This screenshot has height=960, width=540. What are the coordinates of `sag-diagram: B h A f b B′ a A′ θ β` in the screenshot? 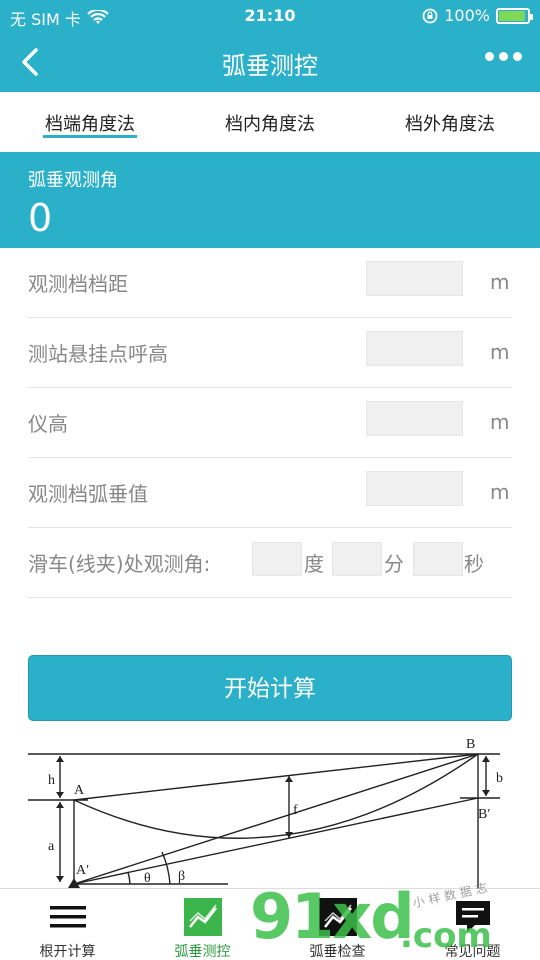 It's located at (265, 812).